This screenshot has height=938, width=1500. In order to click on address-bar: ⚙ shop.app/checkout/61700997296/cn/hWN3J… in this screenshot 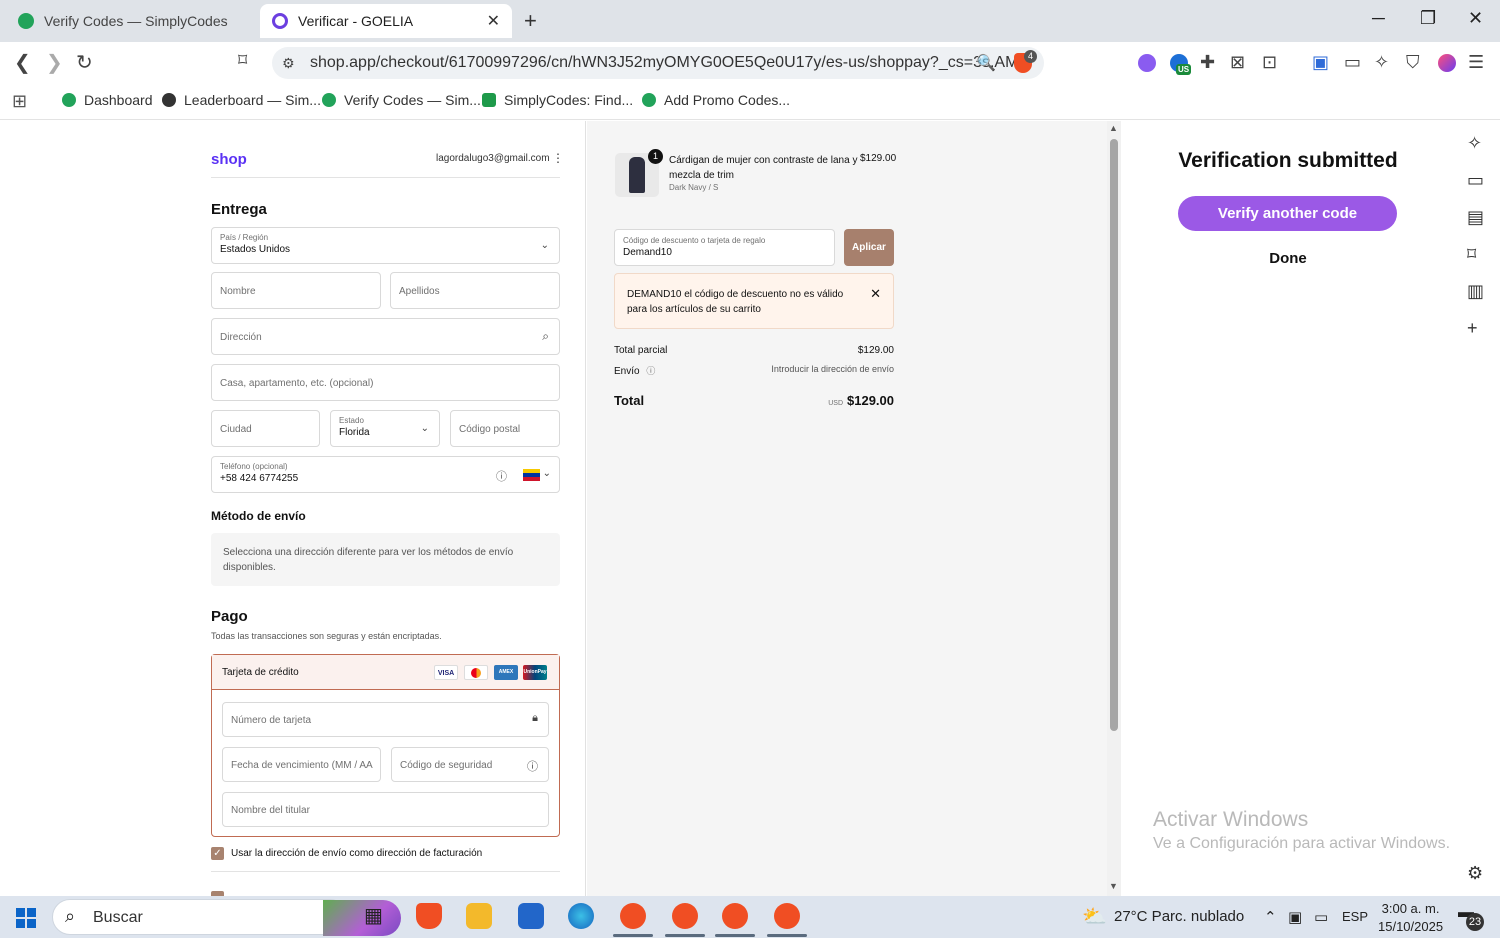, I will do `click(658, 63)`.